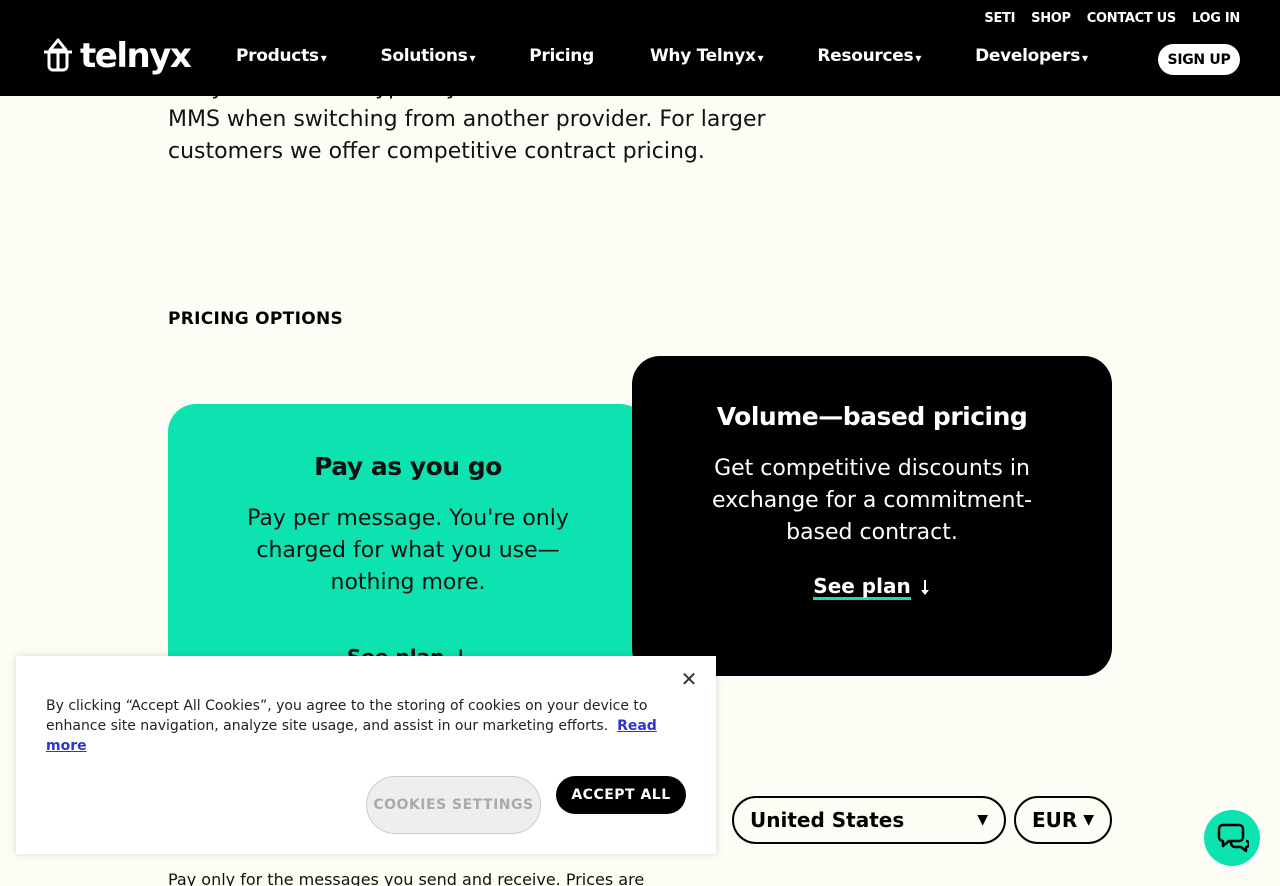 Image resolution: width=1280 pixels, height=886 pixels. Describe the element at coordinates (862, 587) in the screenshot. I see `cta-label: See plan` at that location.